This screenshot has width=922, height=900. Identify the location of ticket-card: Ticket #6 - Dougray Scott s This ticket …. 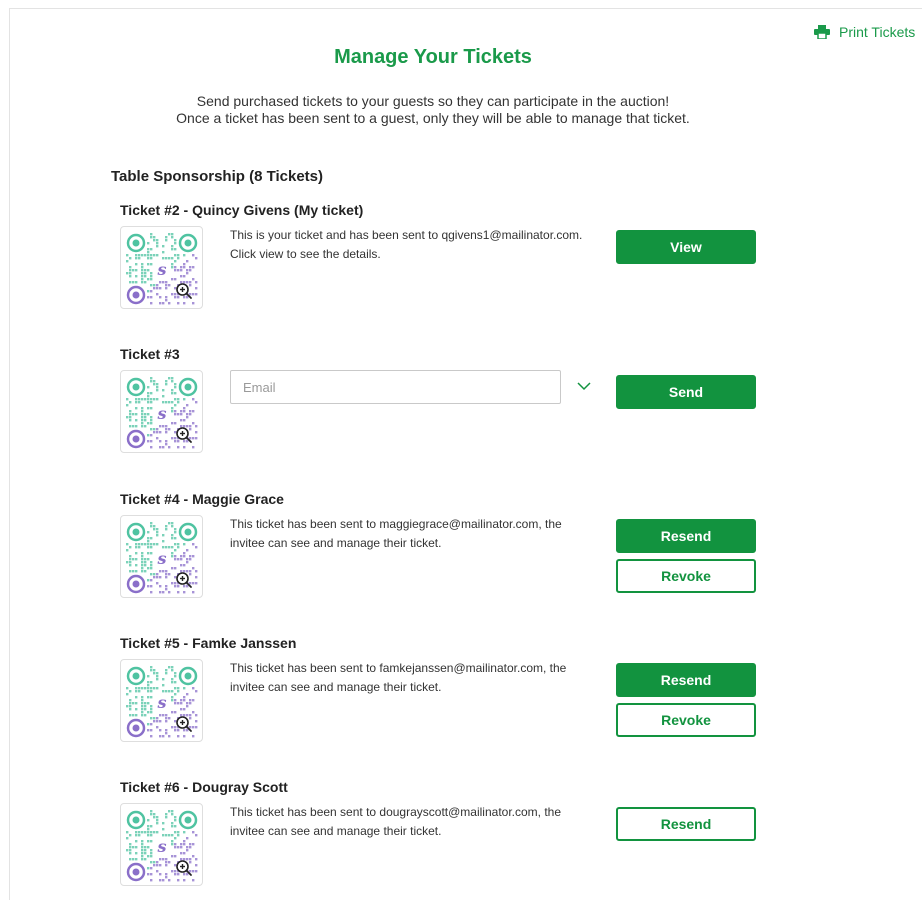
(440, 839).